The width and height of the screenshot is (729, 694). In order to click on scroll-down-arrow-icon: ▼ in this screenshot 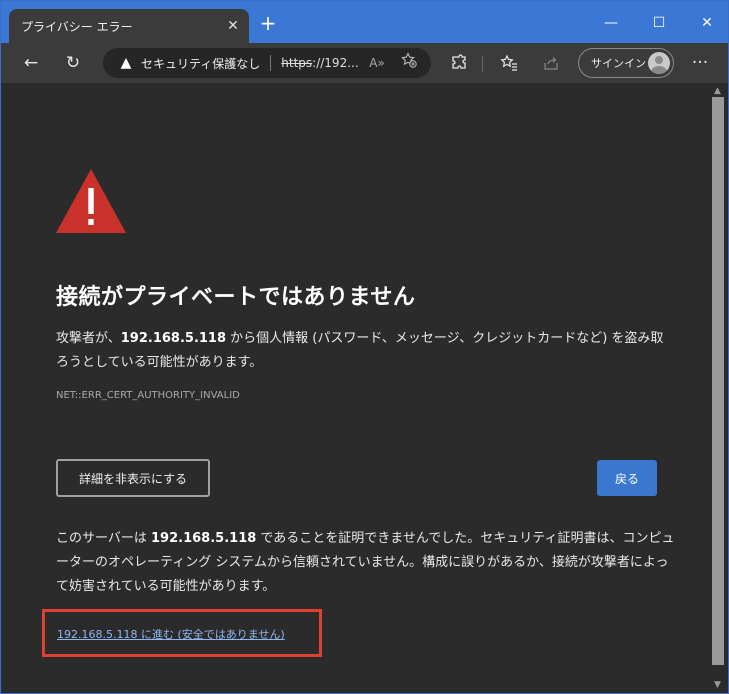, I will do `click(717, 685)`.